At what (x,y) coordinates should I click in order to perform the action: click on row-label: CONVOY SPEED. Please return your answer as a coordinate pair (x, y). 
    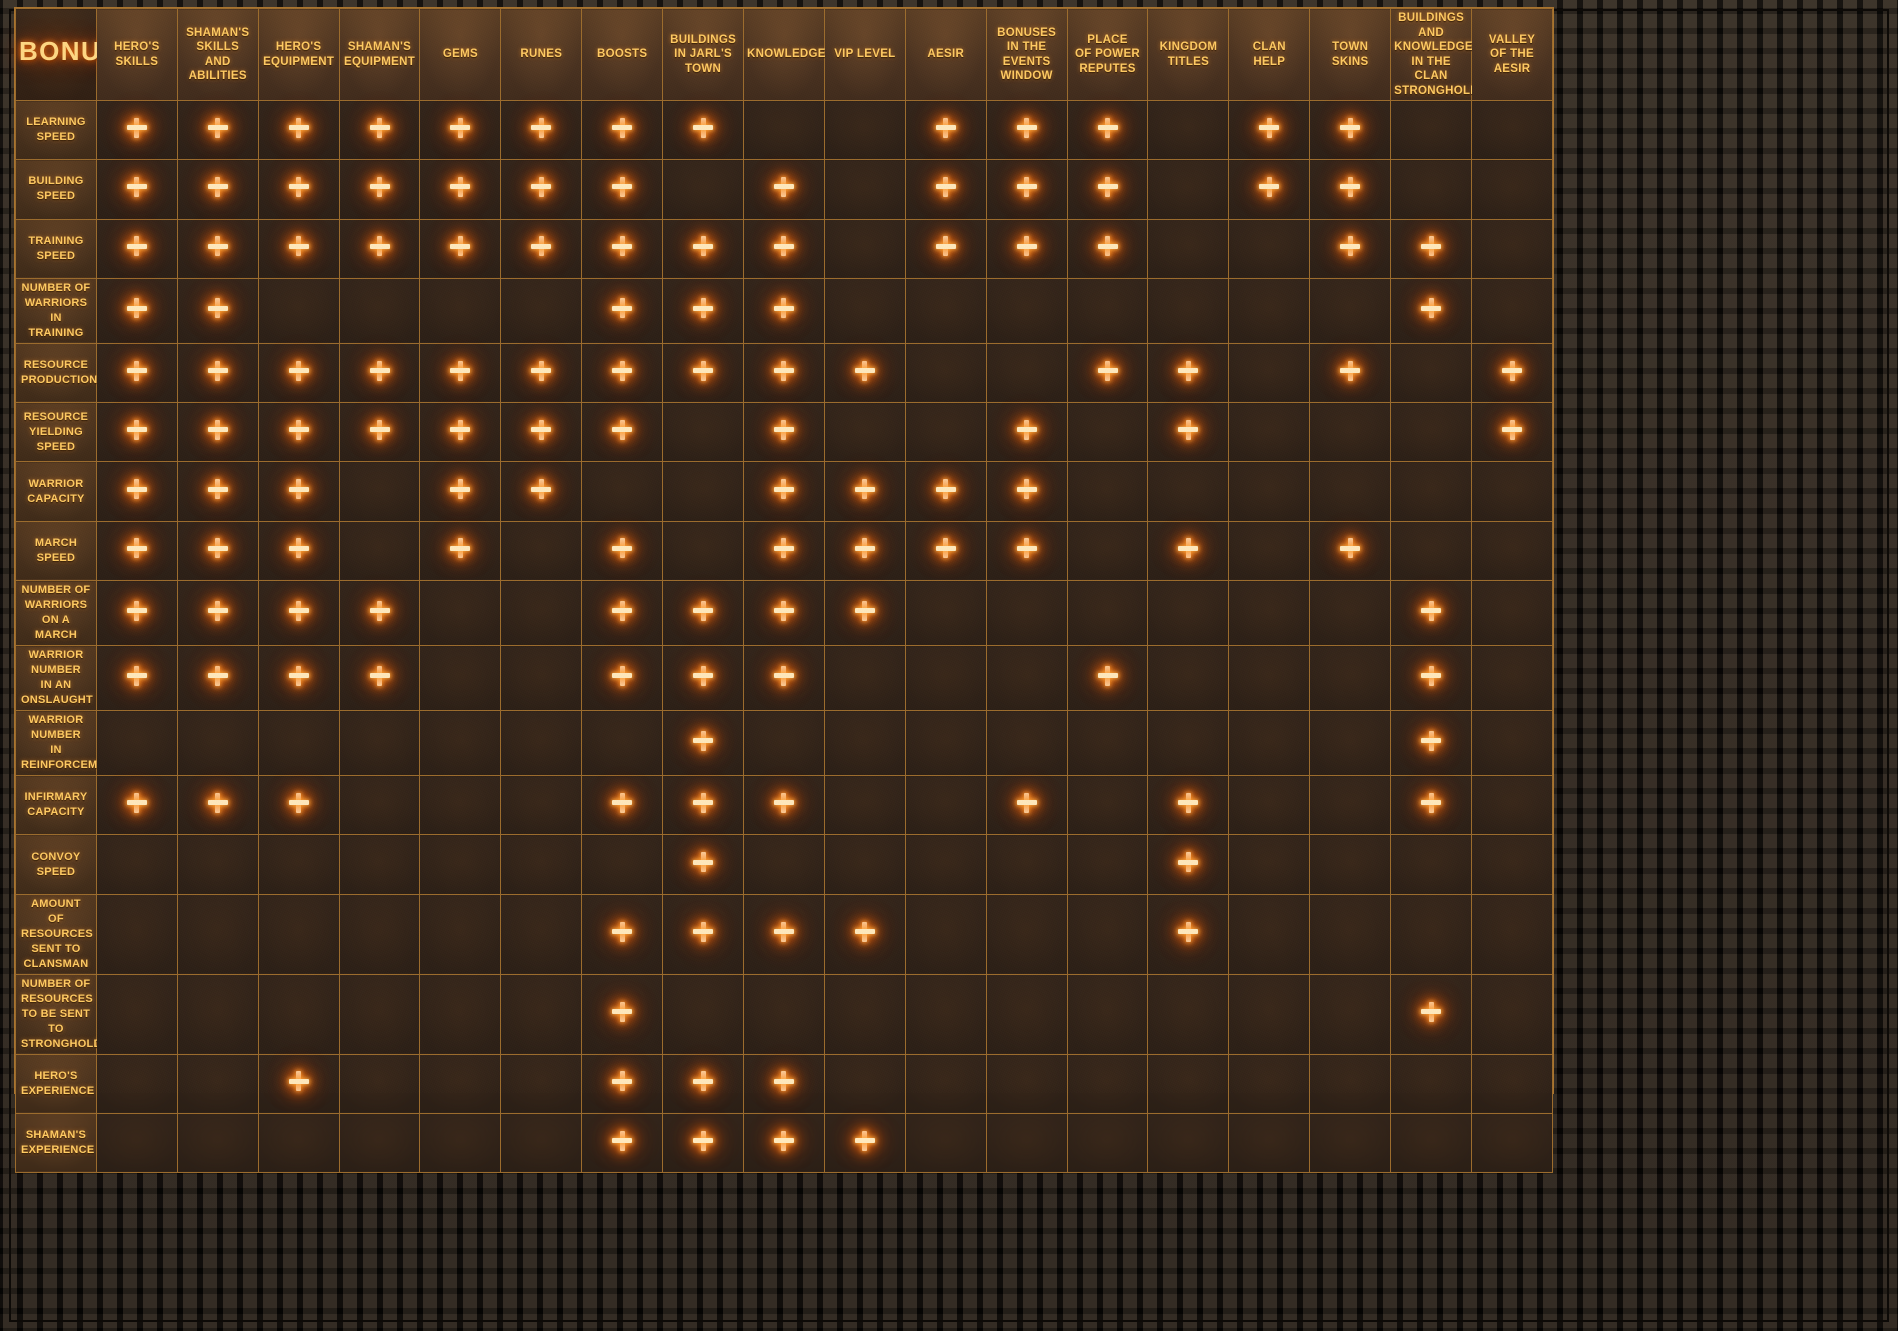
    Looking at the image, I should click on (56, 864).